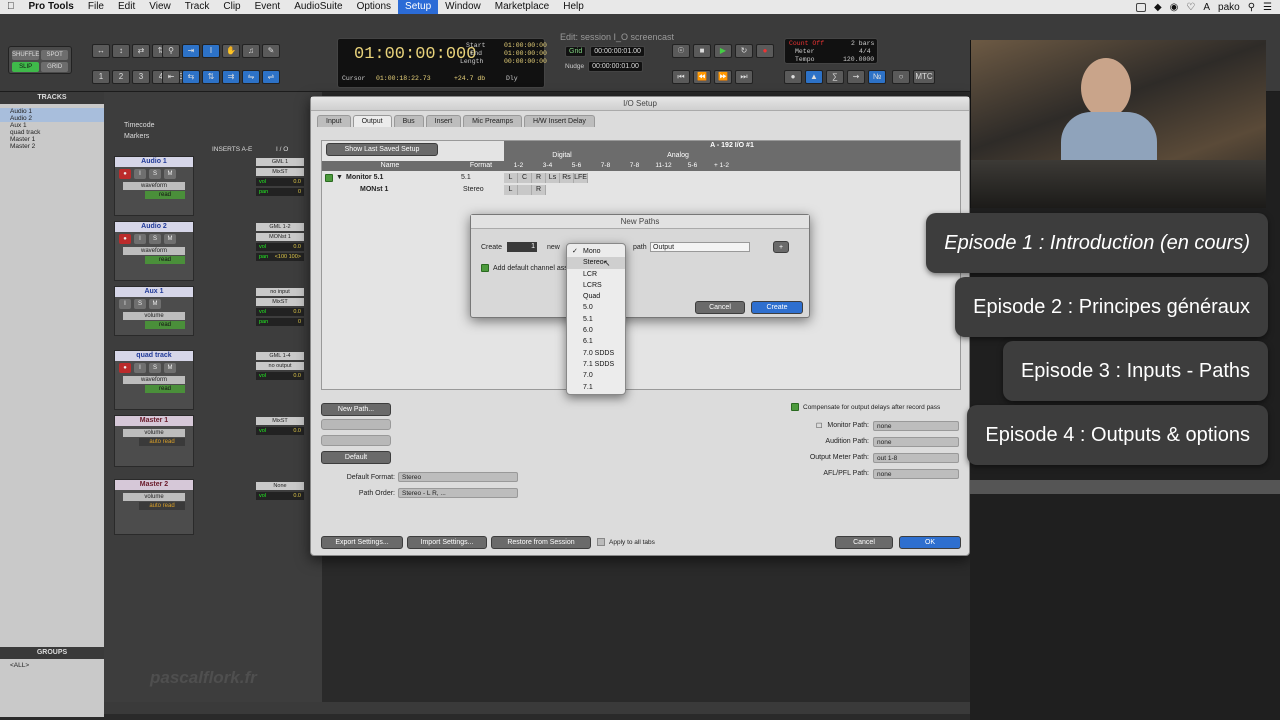  I want to click on grabber-tool-icon: ✋, so click(231, 51).